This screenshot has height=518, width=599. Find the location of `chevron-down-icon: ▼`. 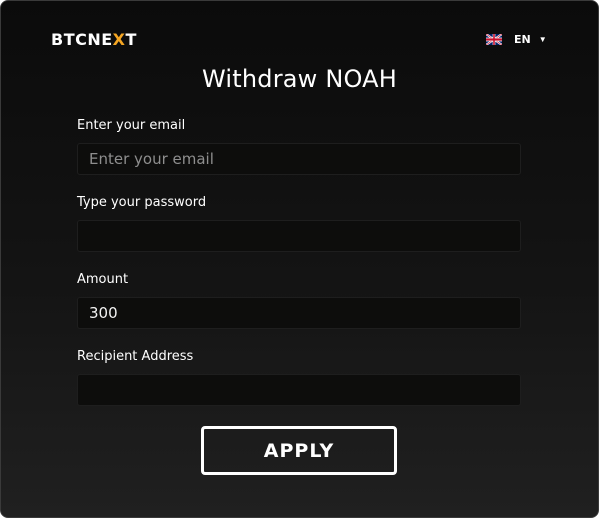

chevron-down-icon: ▼ is located at coordinates (542, 39).